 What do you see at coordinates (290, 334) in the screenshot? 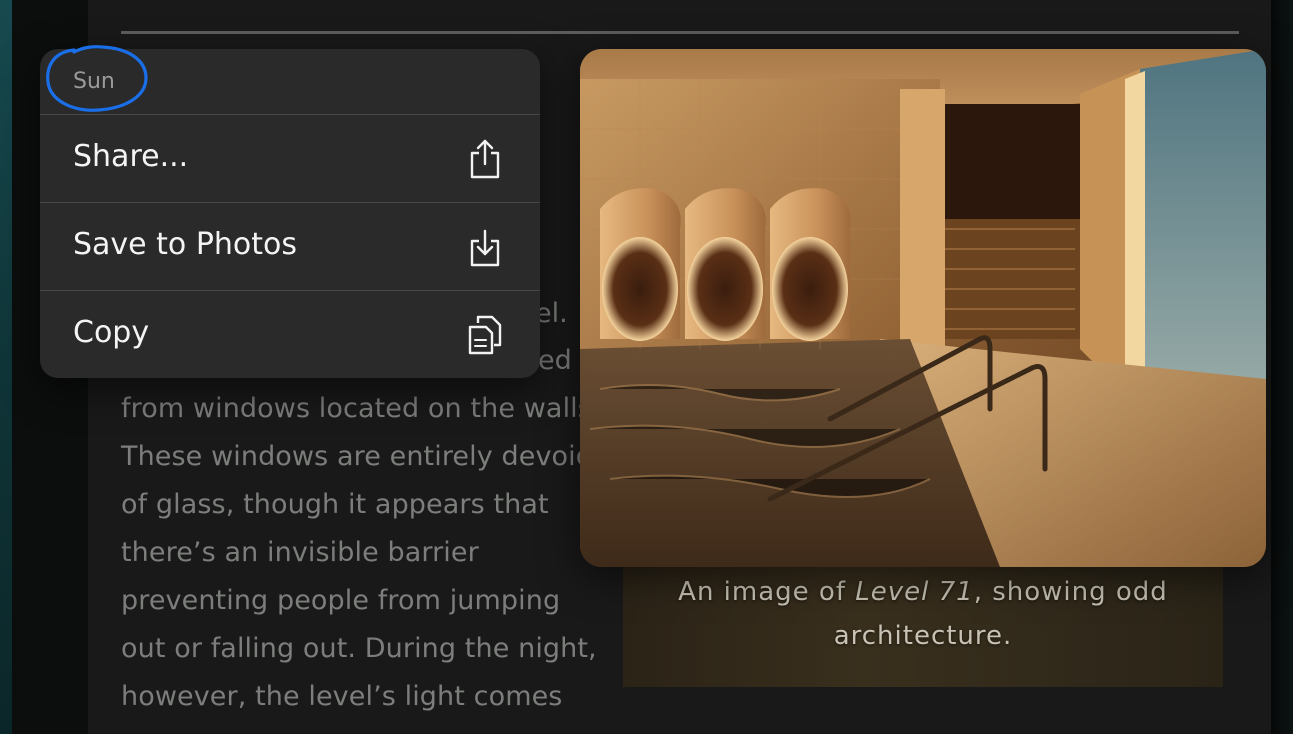
I see `copy-menu-item: Copy` at bounding box center [290, 334].